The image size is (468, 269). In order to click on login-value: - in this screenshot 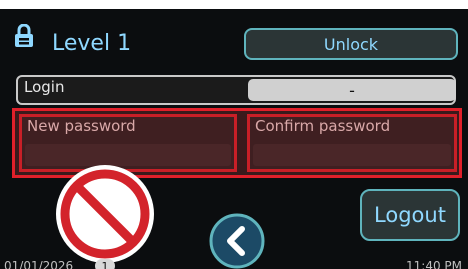, I will do `click(352, 90)`.